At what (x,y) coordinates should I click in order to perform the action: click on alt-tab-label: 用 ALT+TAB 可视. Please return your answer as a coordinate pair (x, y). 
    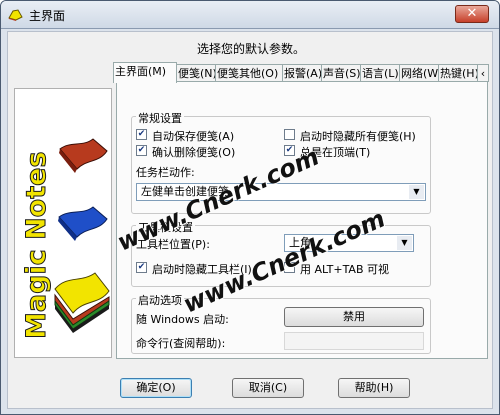
    Looking at the image, I should click on (345, 269).